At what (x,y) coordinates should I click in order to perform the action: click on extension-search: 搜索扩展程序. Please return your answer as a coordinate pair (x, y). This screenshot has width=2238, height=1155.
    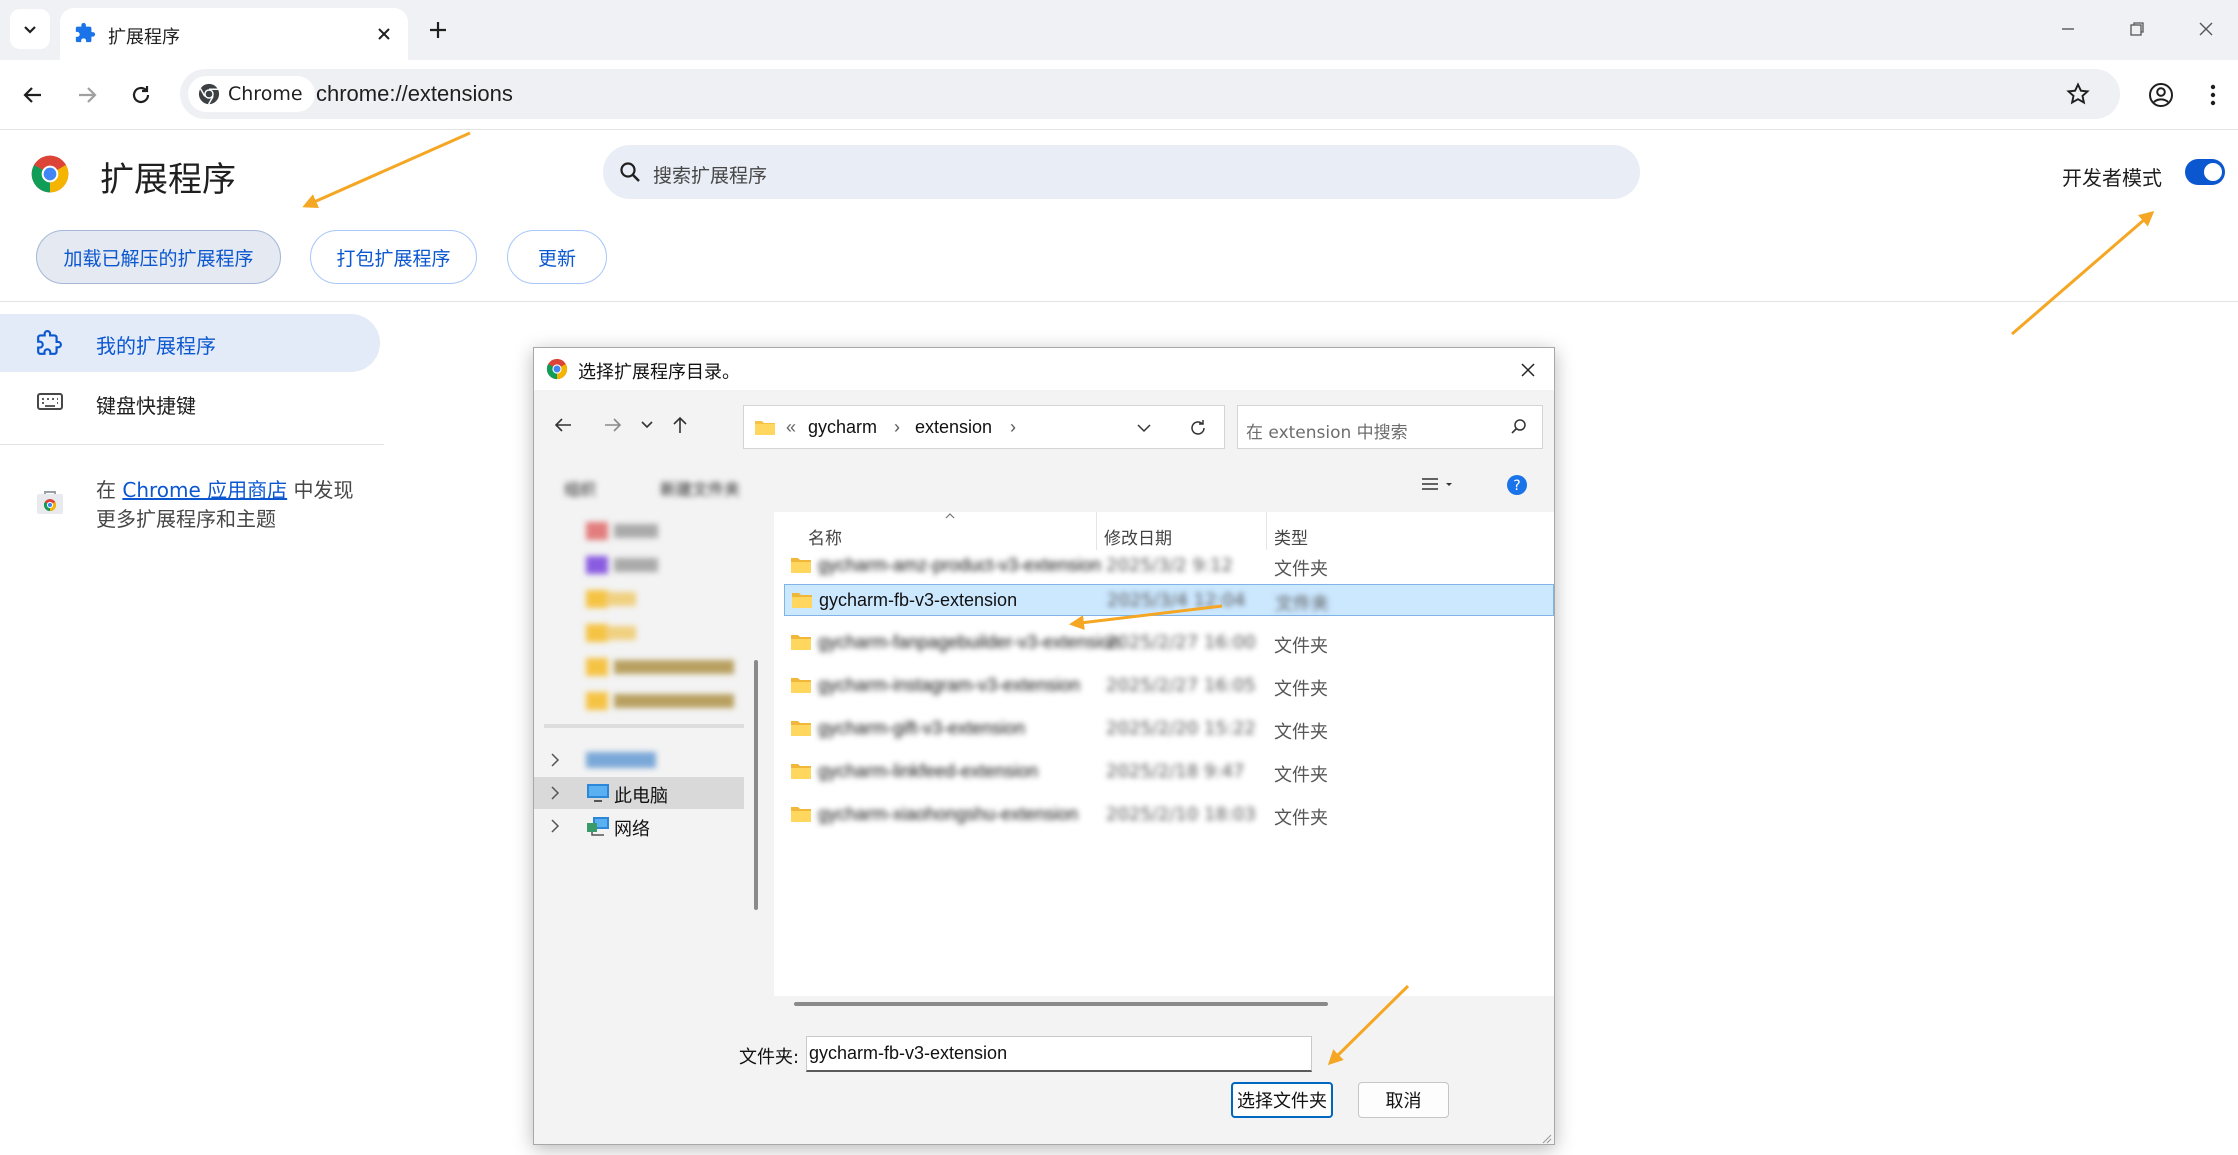
    Looking at the image, I should click on (1121, 172).